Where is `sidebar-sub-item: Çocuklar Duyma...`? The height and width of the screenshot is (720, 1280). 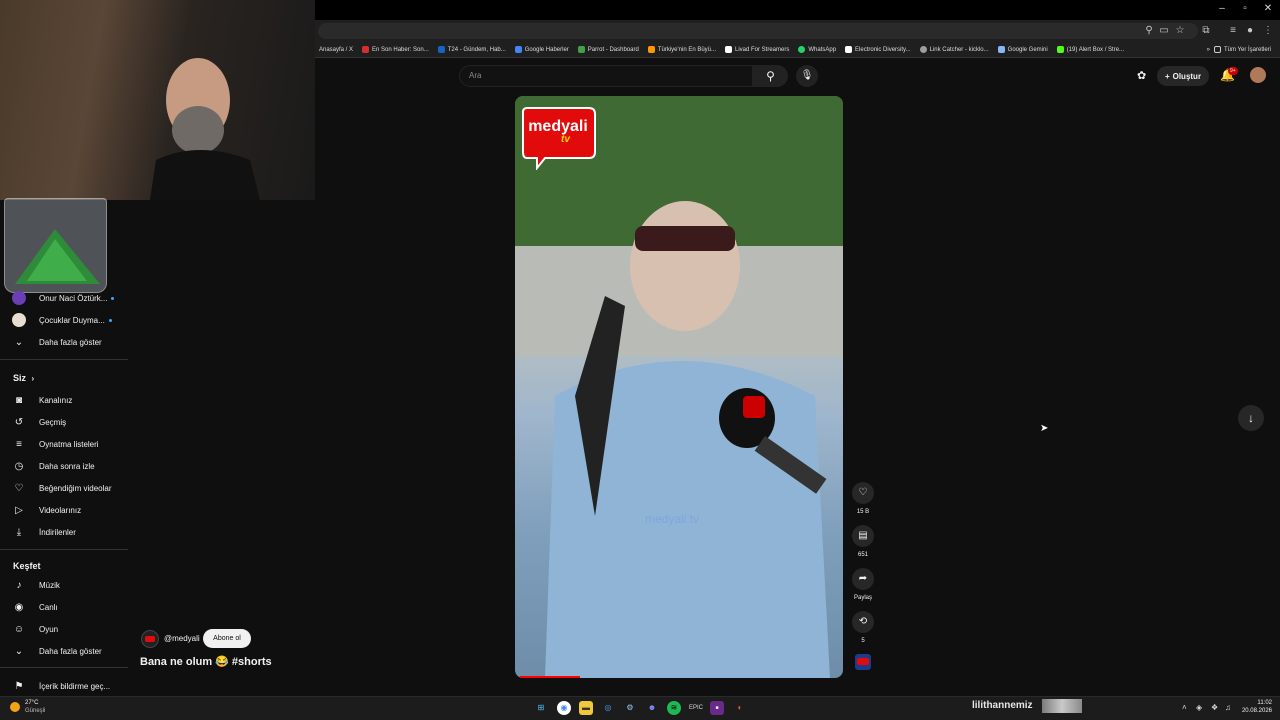 sidebar-sub-item: Çocuklar Duyma... is located at coordinates (64, 320).